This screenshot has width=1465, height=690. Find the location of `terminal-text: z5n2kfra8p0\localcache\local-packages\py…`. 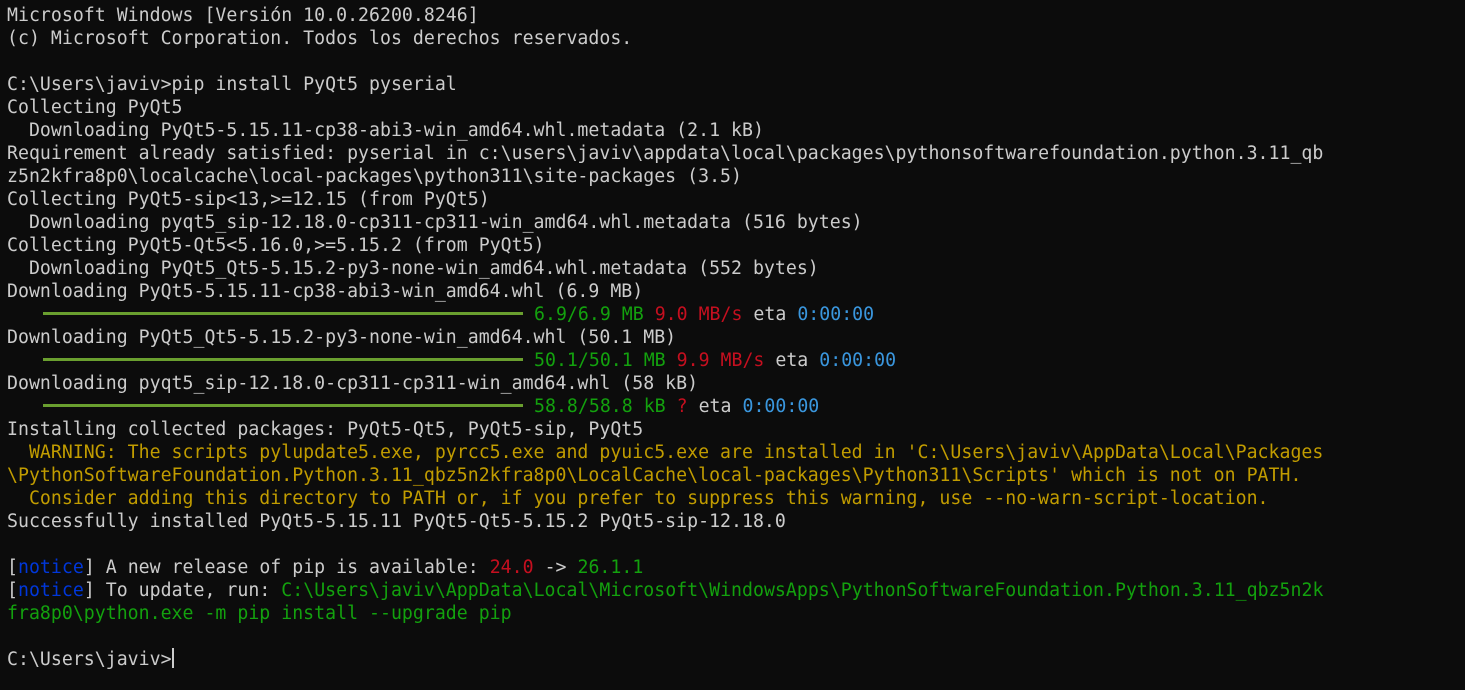

terminal-text: z5n2kfra8p0\localcache\local-packages\py… is located at coordinates (374, 176).